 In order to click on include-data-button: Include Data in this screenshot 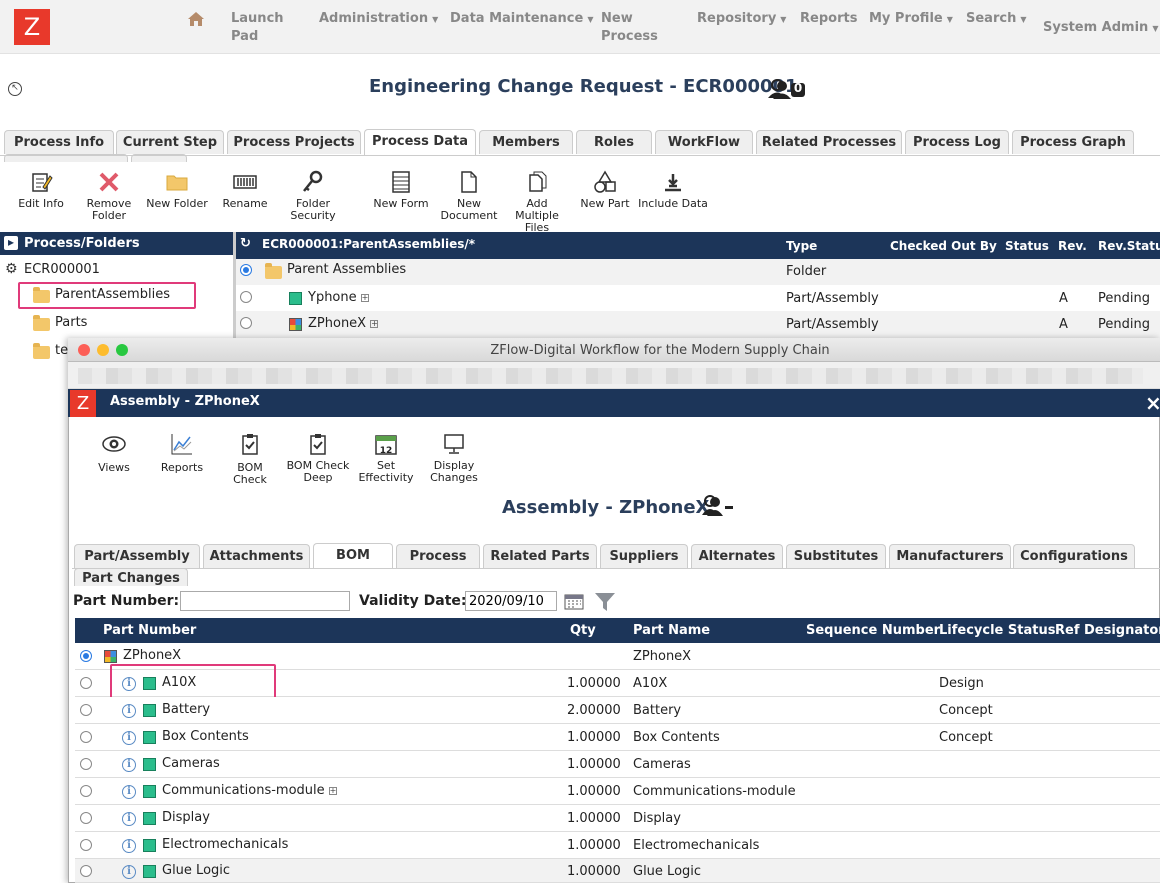, I will do `click(673, 190)`.